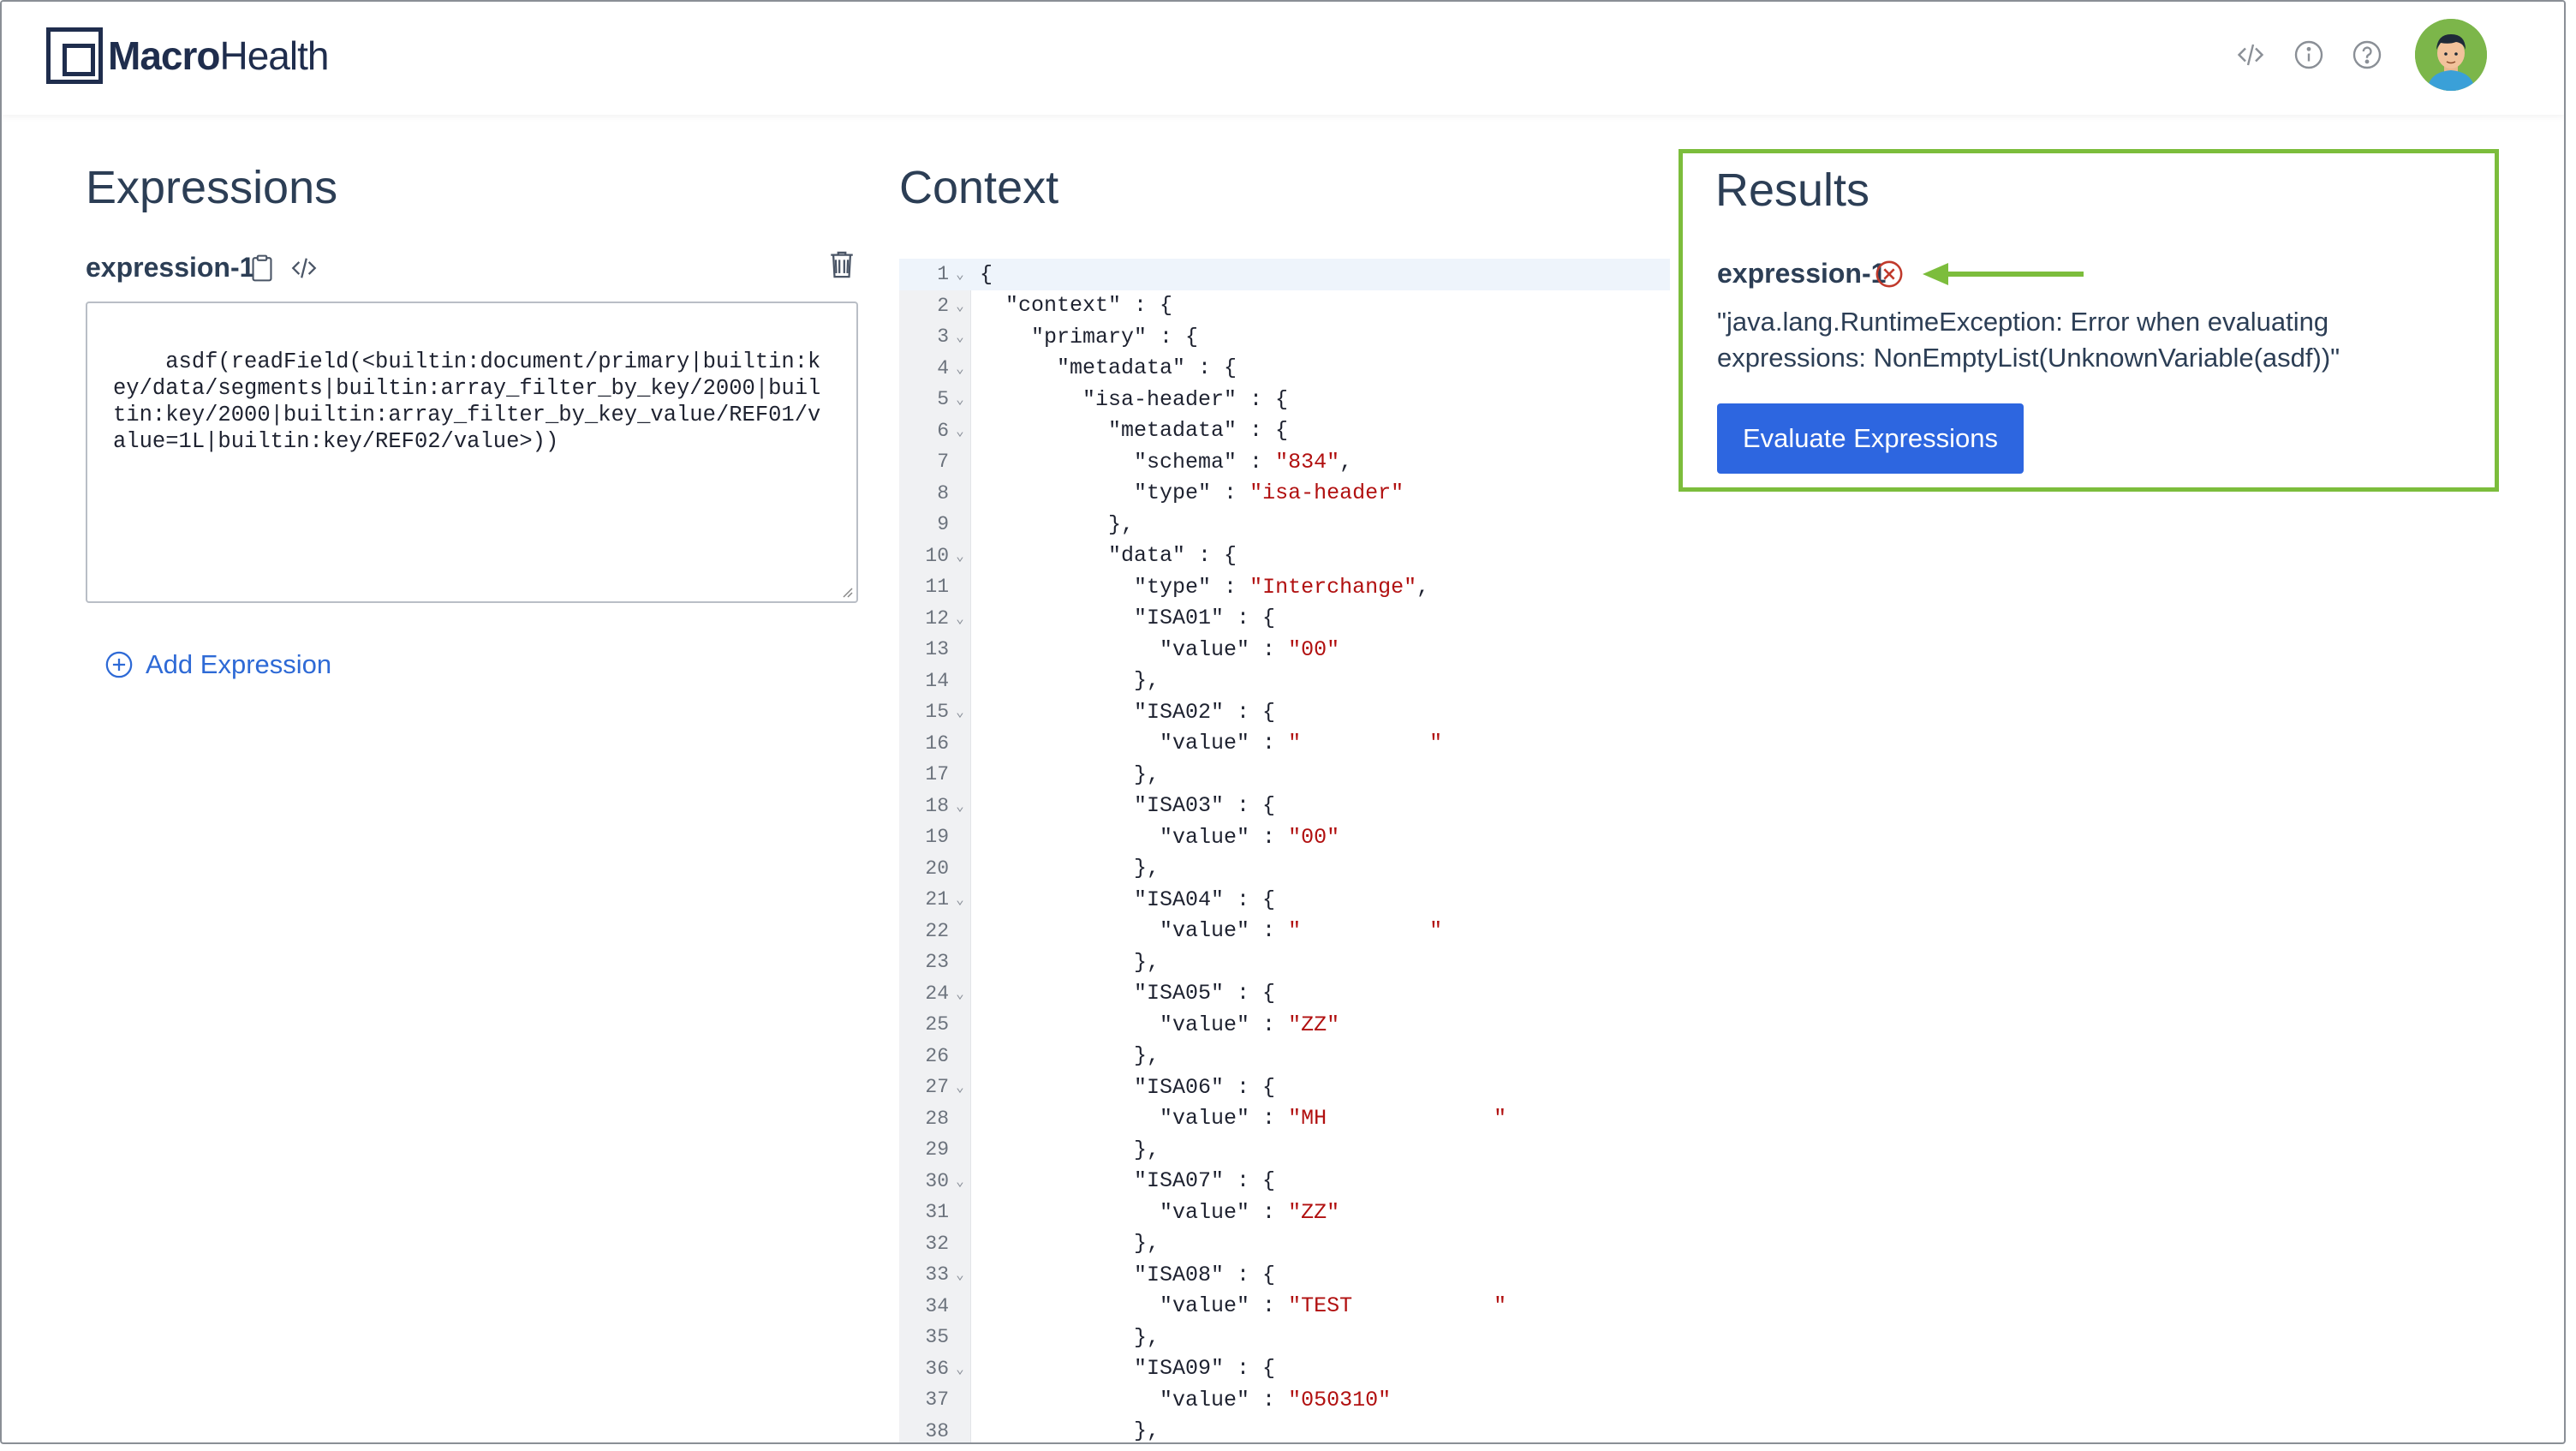 Image resolution: width=2576 pixels, height=1451 pixels. What do you see at coordinates (1284, 1429) in the screenshot?
I see `code-line: 38 },` at bounding box center [1284, 1429].